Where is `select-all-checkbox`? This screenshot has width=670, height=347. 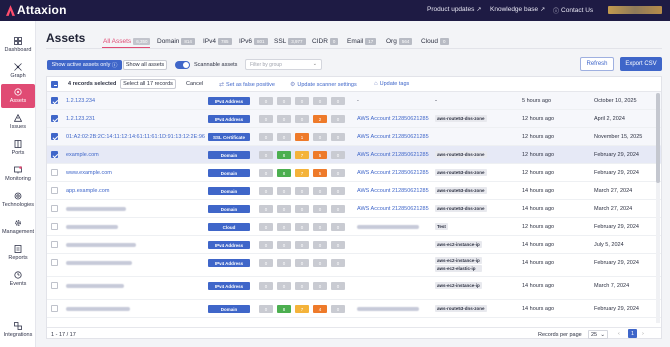 select-all-checkbox is located at coordinates (54, 84).